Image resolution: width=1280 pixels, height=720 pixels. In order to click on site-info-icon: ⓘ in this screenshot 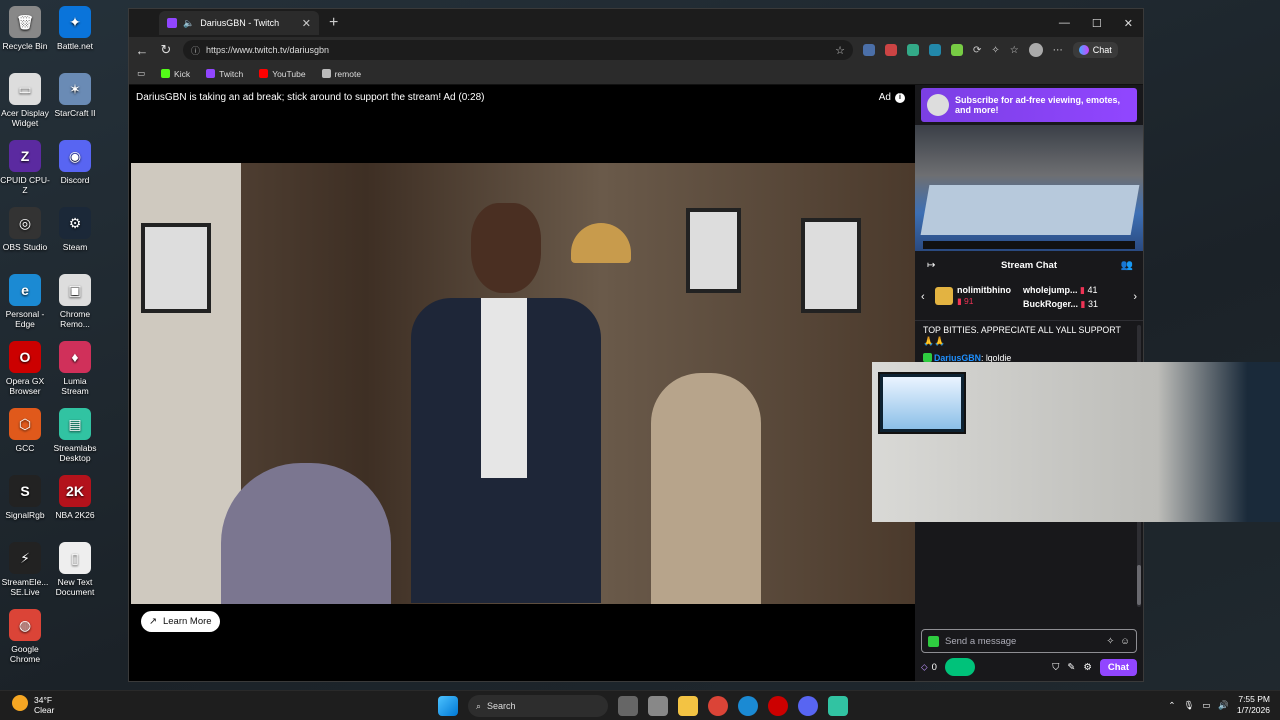, I will do `click(195, 50)`.